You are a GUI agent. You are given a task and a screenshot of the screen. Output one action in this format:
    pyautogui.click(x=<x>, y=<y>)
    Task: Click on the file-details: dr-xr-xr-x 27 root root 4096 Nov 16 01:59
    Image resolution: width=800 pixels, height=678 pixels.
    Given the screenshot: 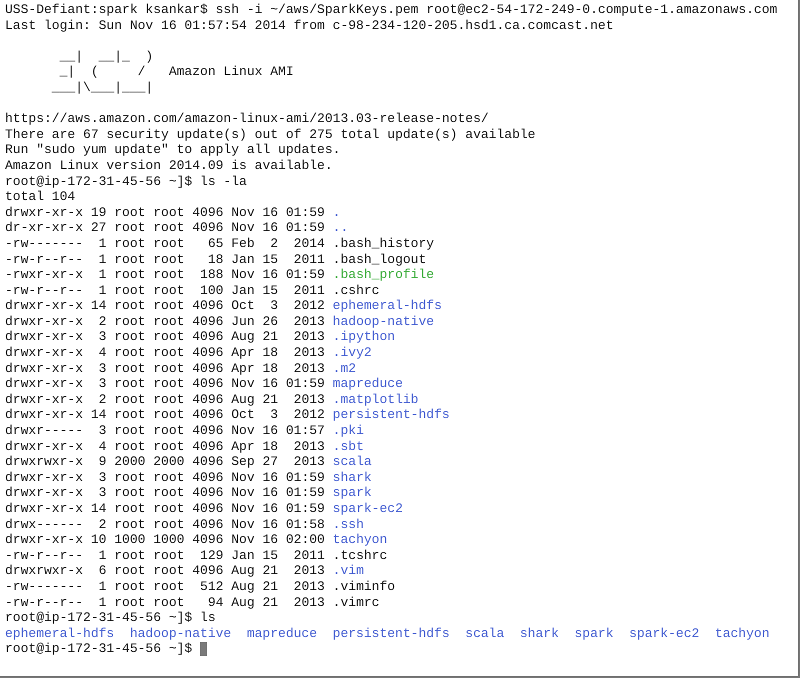 What is the action you would take?
    pyautogui.click(x=165, y=228)
    